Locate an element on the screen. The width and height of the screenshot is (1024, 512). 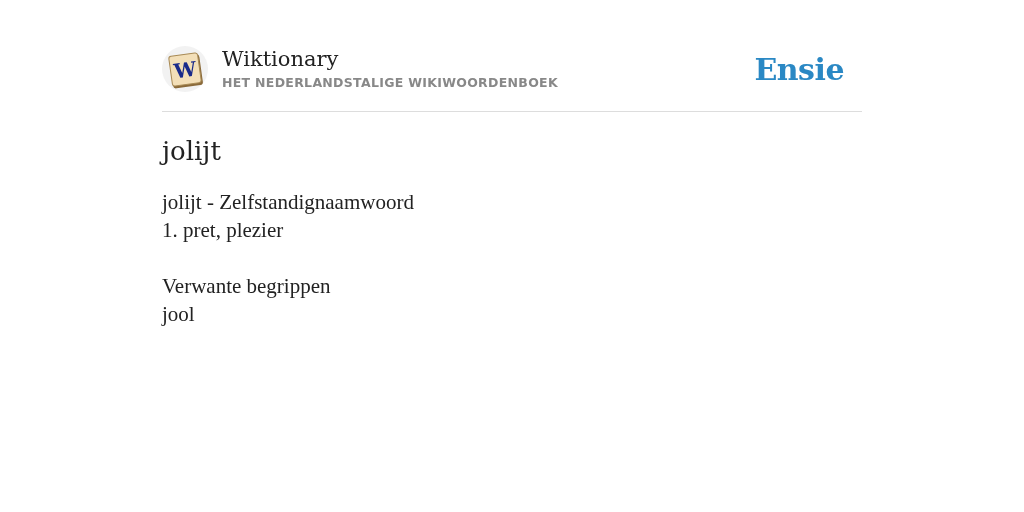
site-title: Wiktionary is located at coordinates (281, 59).